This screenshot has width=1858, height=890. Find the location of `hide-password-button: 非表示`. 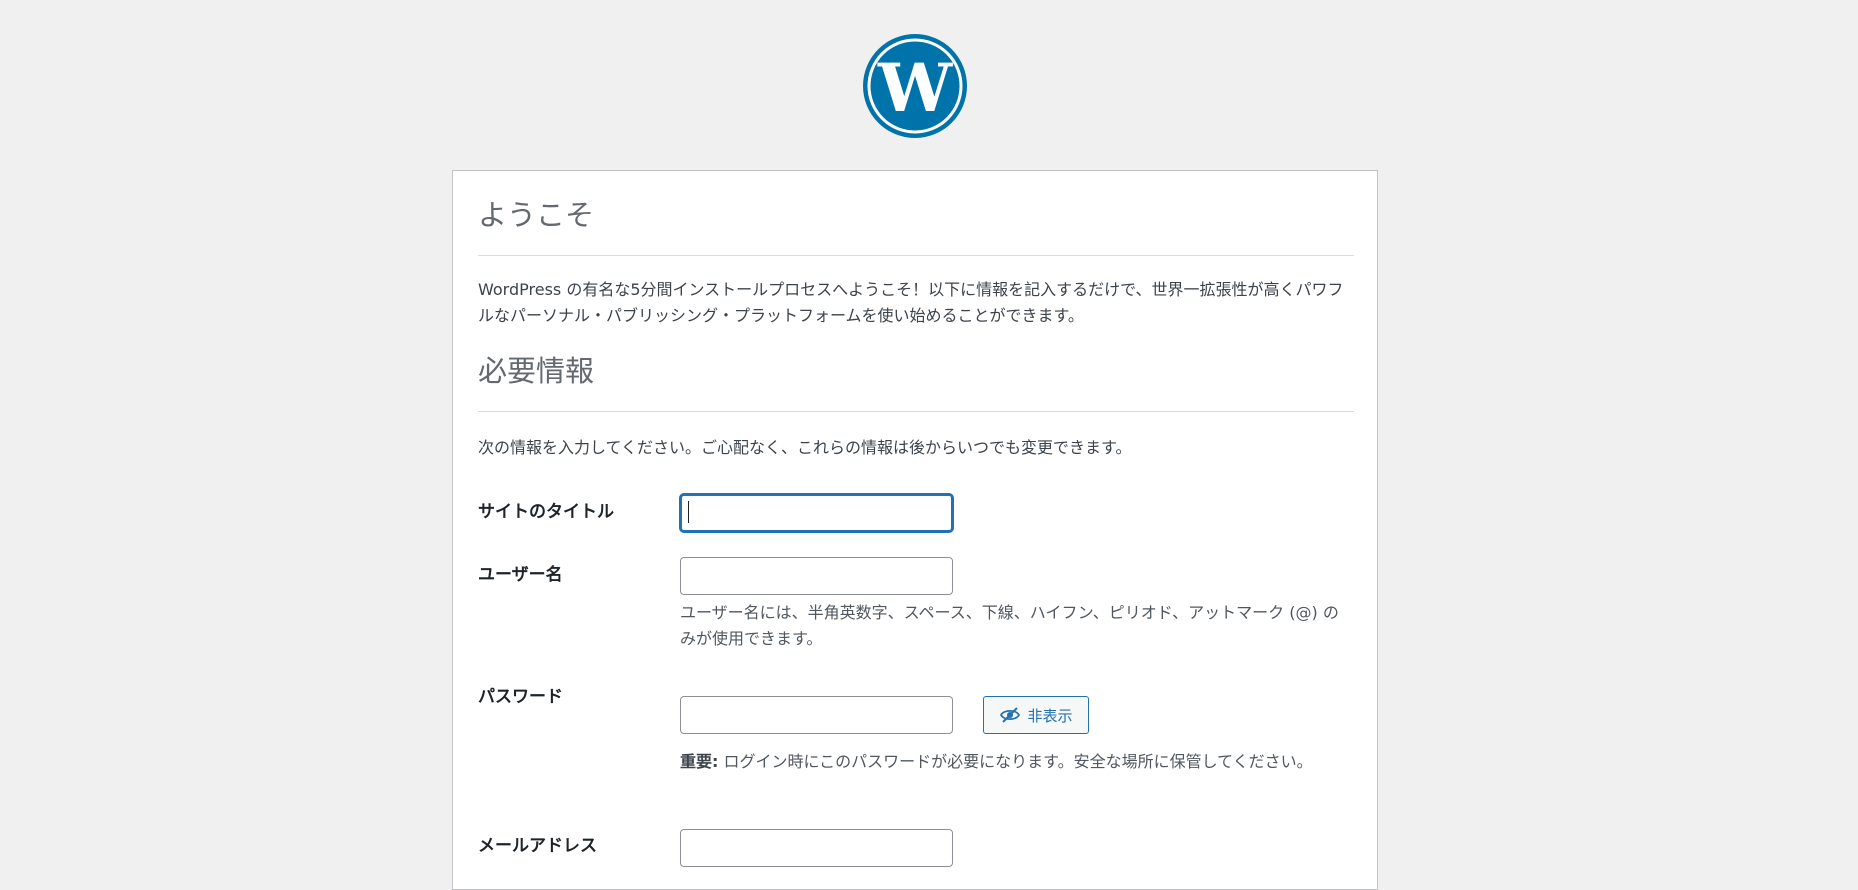

hide-password-button: 非表示 is located at coordinates (1036, 715).